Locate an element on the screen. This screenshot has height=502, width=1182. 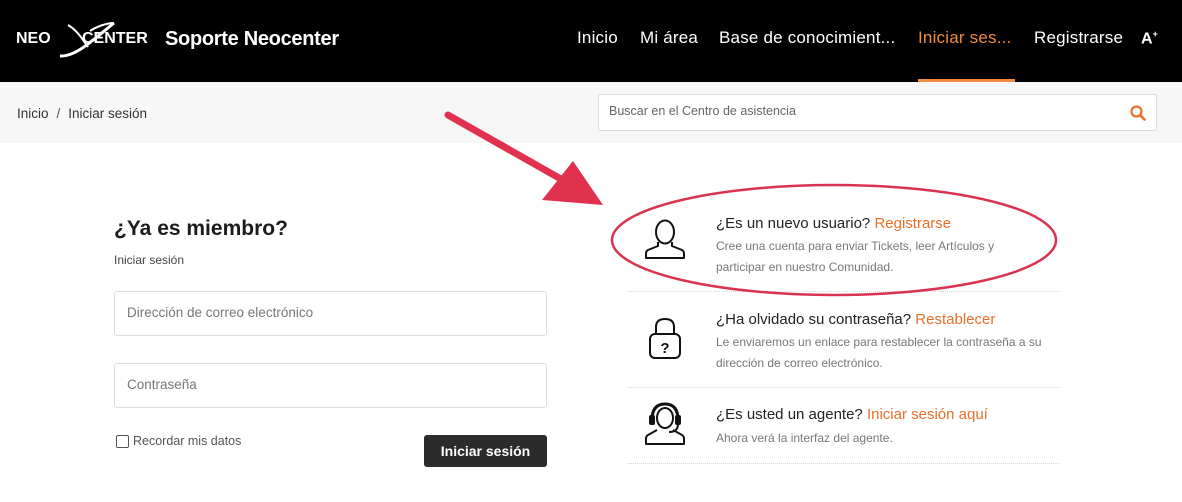
new-user-question: ¿Es un nuevo usuario? Registrarse is located at coordinates (834, 223).